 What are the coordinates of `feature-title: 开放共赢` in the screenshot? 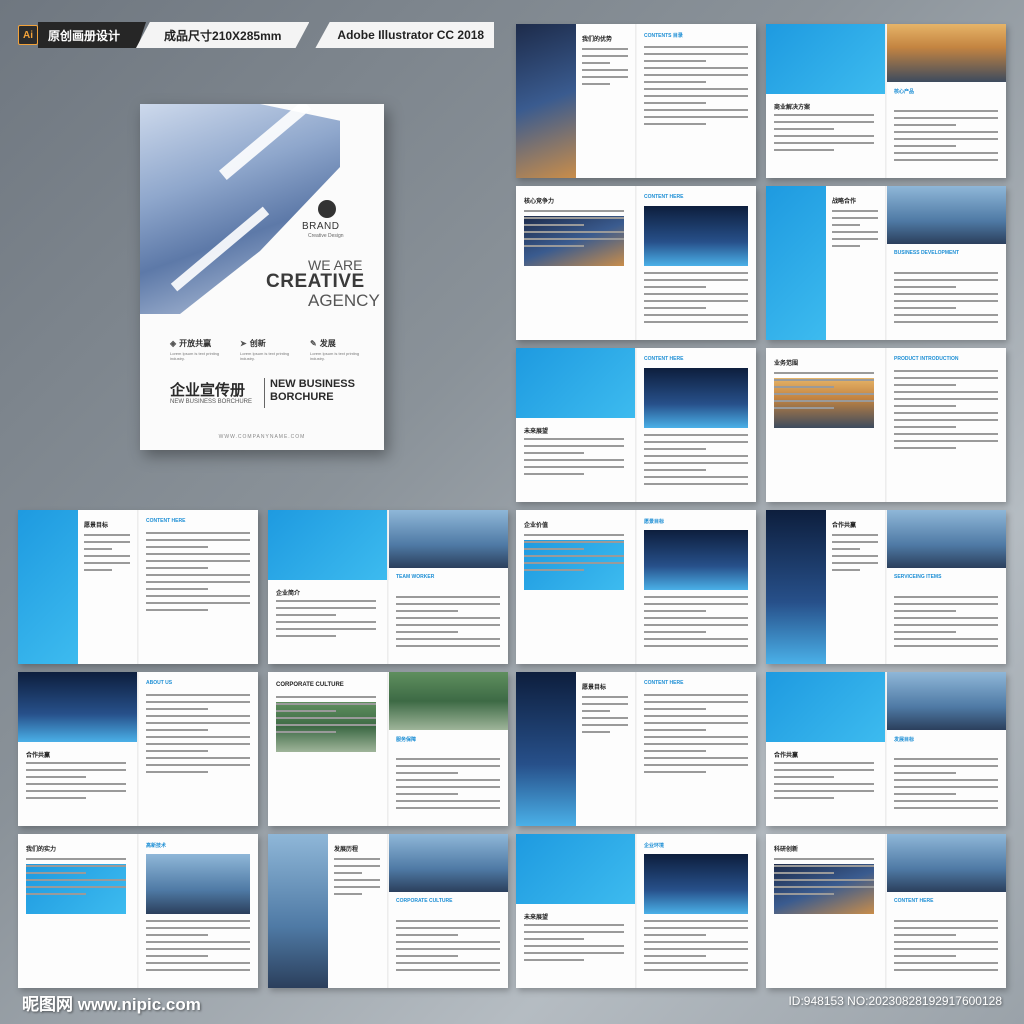 It's located at (195, 343).